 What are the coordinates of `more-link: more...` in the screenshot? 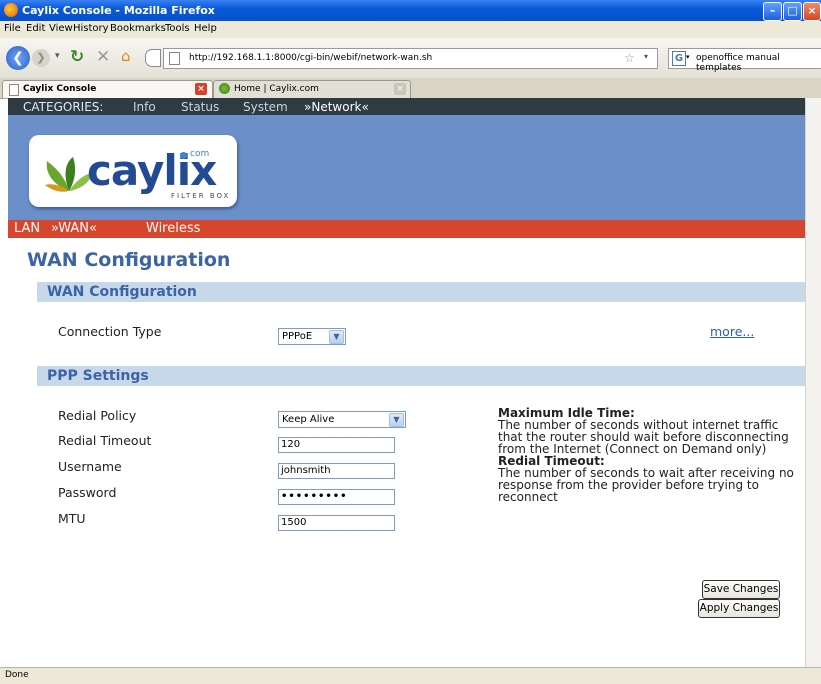 It's located at (732, 331).